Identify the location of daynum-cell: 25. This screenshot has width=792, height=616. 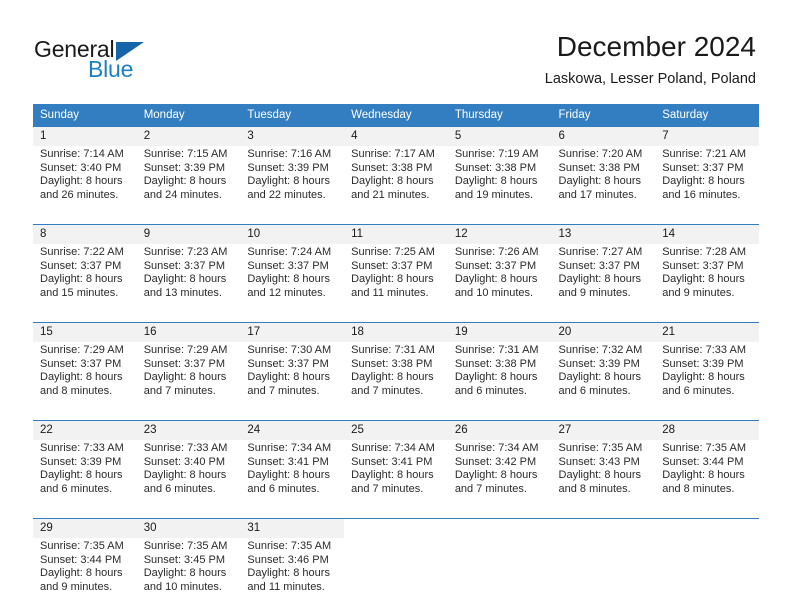
(396, 430).